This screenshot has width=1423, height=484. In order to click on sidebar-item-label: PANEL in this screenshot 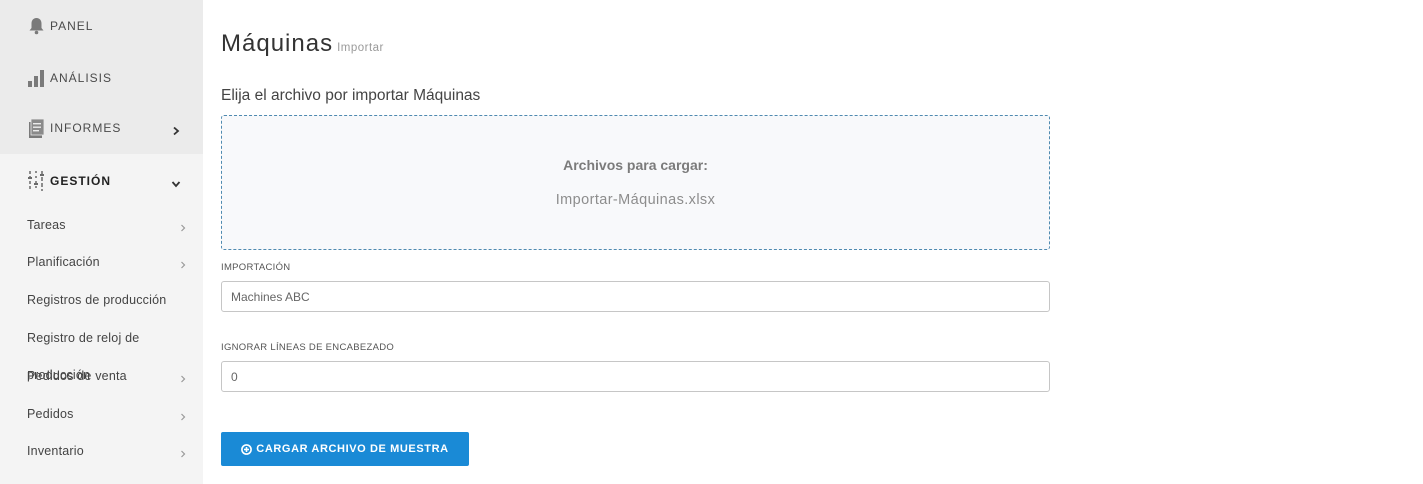, I will do `click(72, 26)`.